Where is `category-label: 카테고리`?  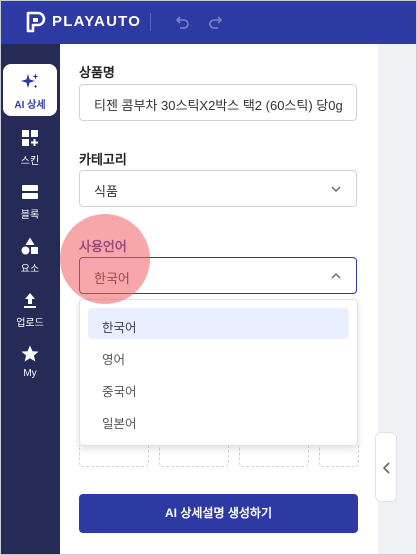 category-label: 카테고리 is located at coordinates (103, 159).